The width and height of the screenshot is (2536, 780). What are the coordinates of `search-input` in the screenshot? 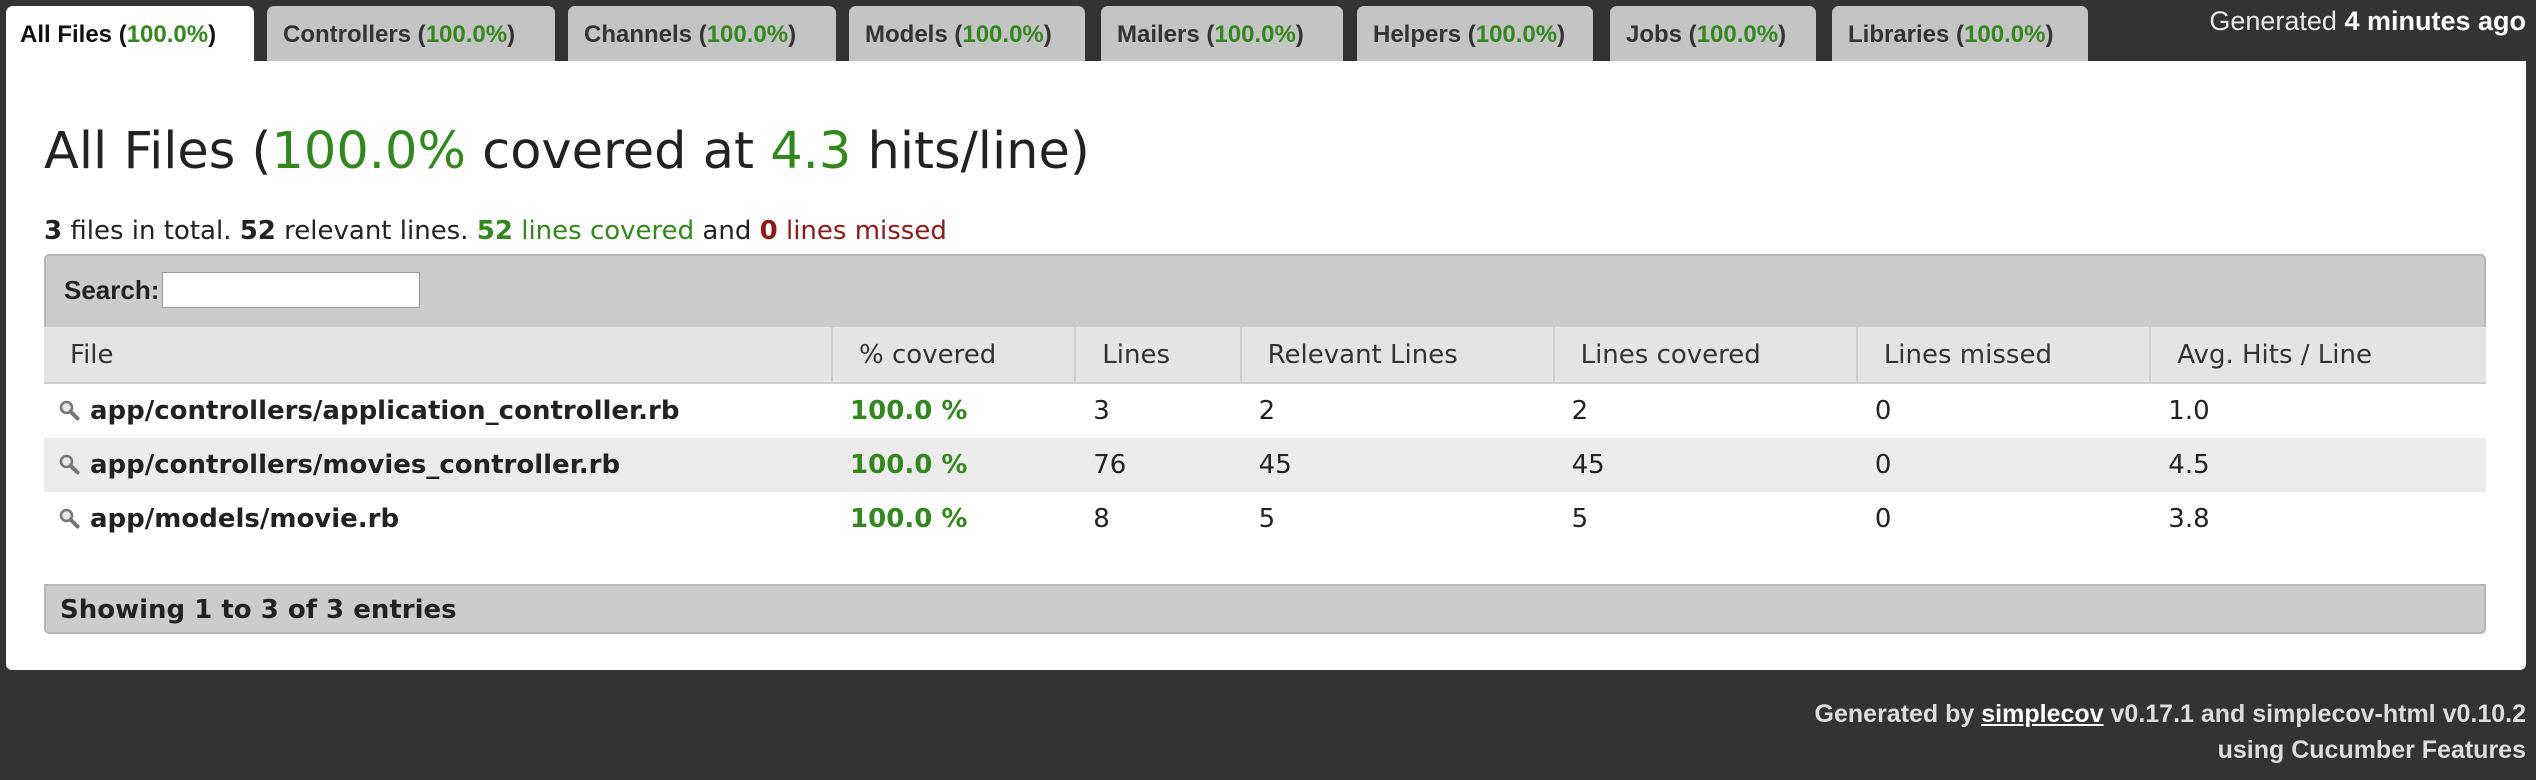 It's located at (291, 290).